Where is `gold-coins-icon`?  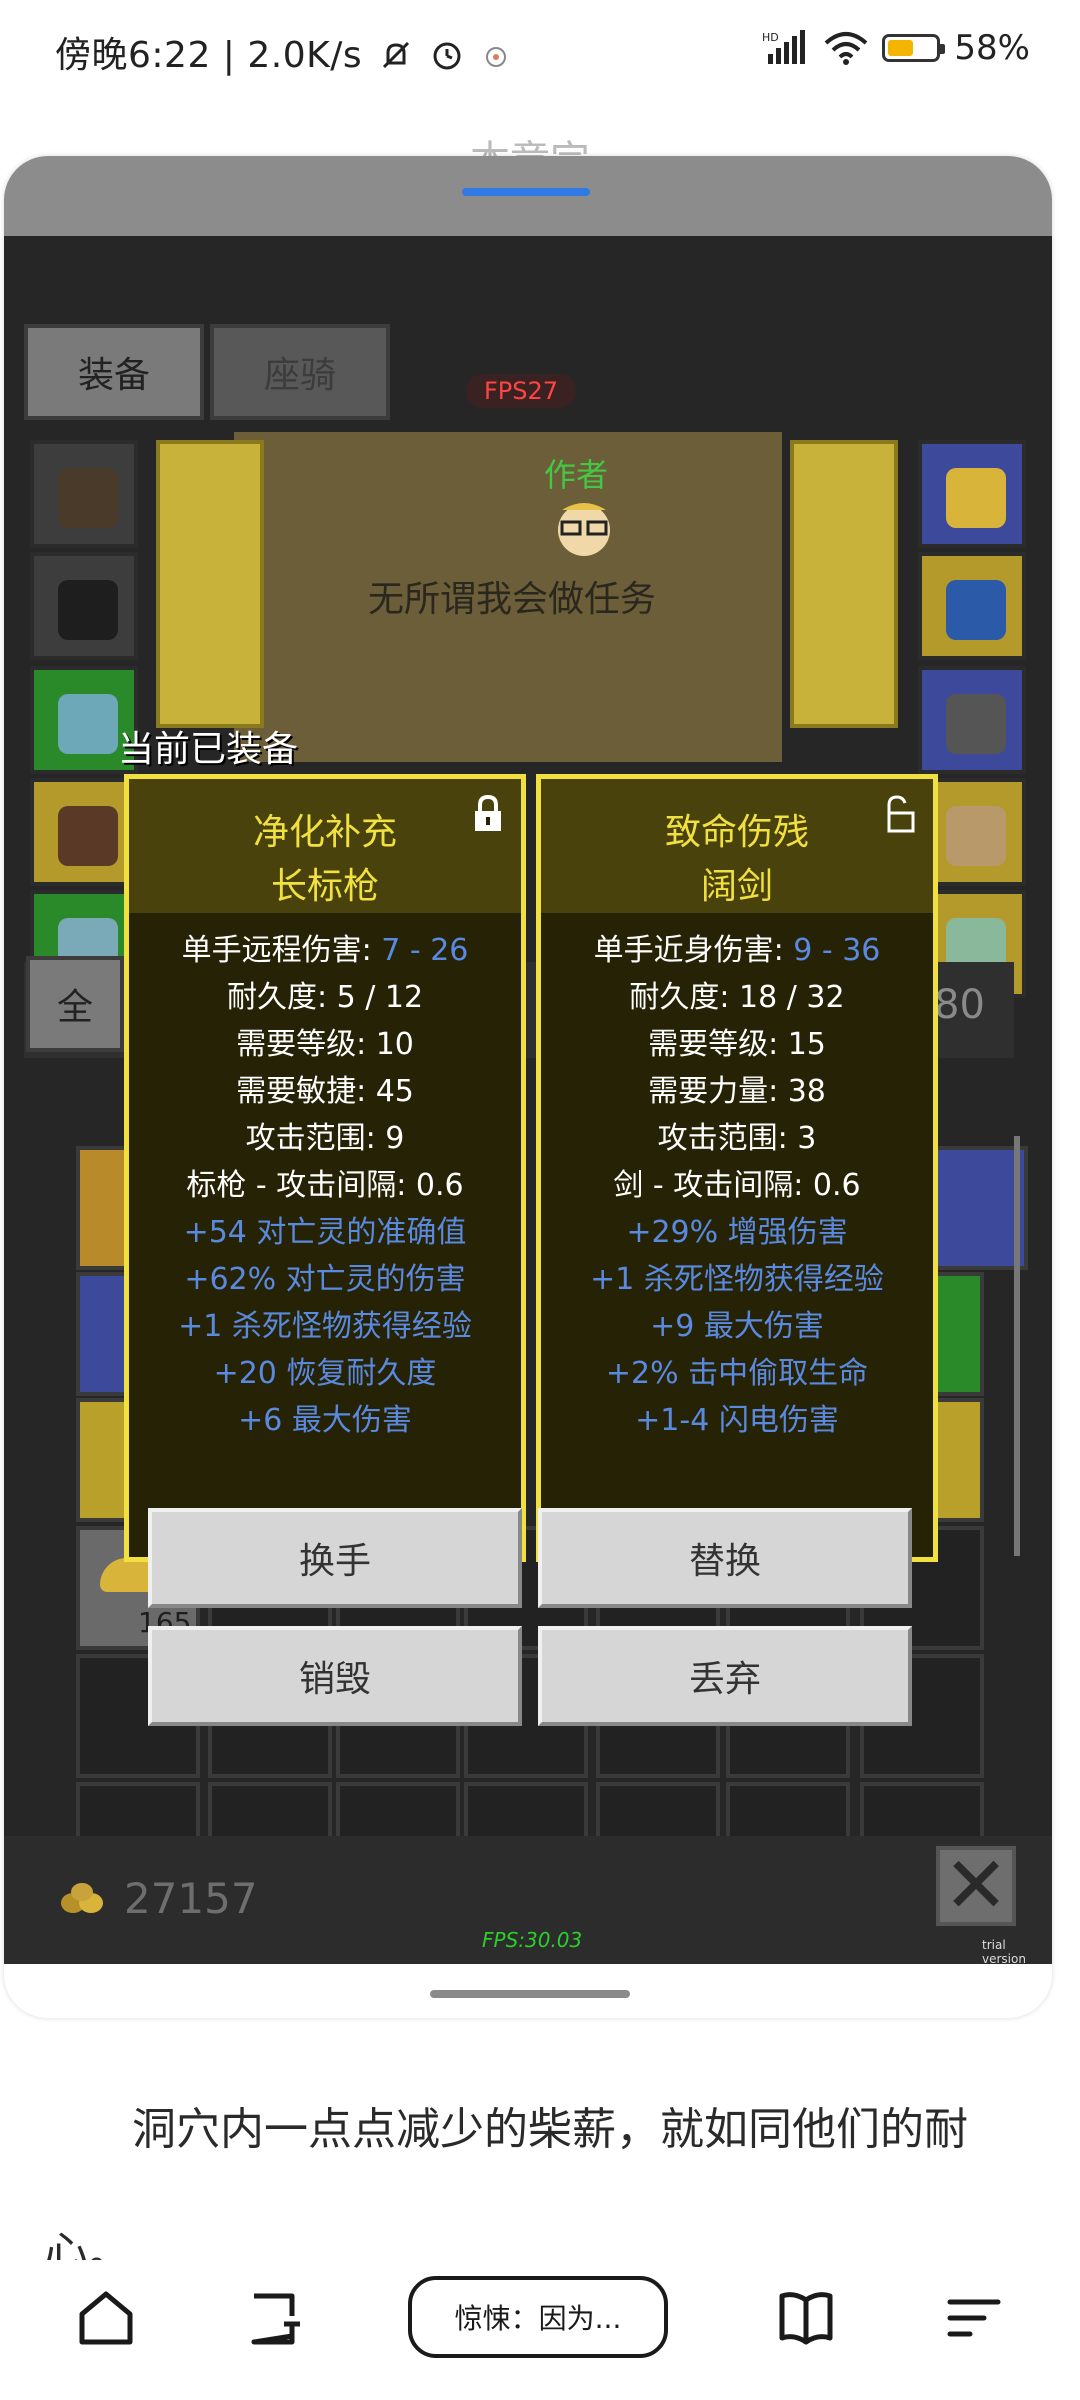
gold-coins-icon is located at coordinates (82, 1898).